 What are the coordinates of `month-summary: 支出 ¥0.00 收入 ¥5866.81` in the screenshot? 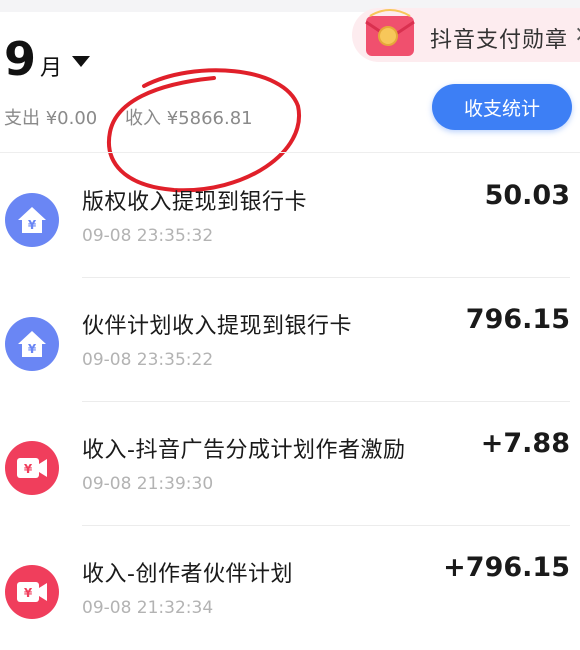 It's located at (139, 117).